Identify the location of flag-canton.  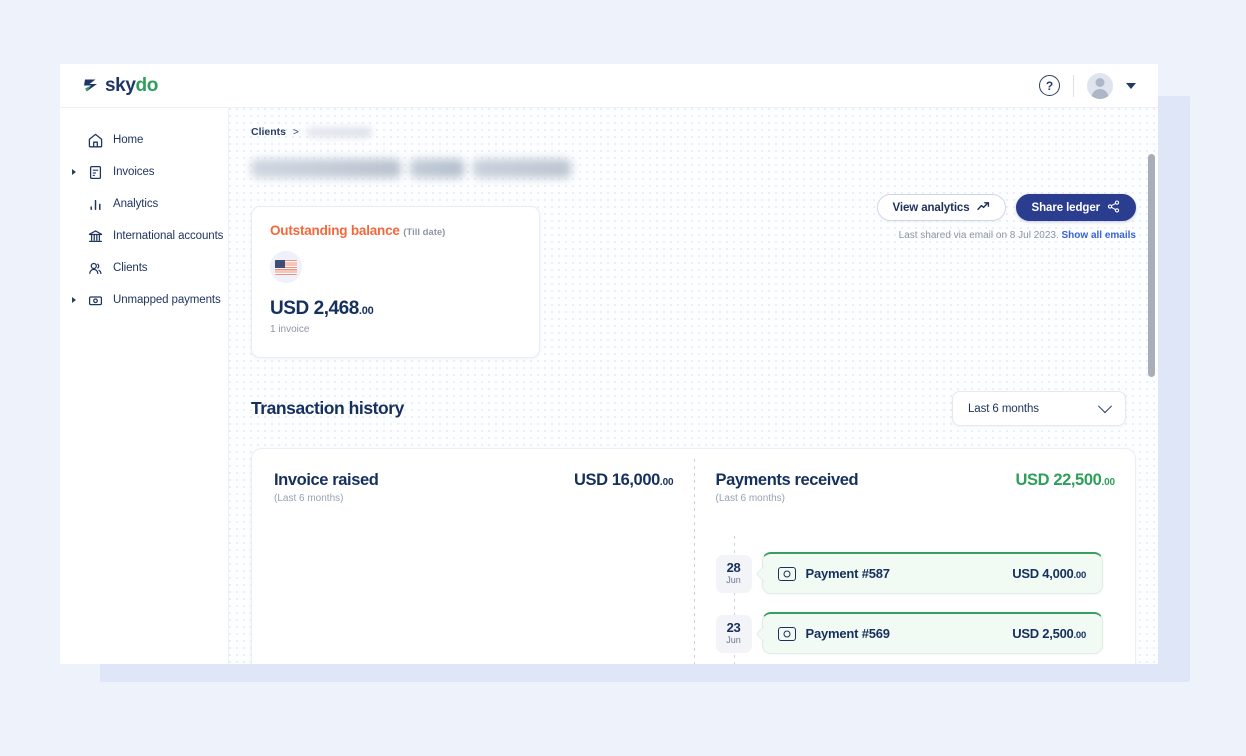
(280, 263).